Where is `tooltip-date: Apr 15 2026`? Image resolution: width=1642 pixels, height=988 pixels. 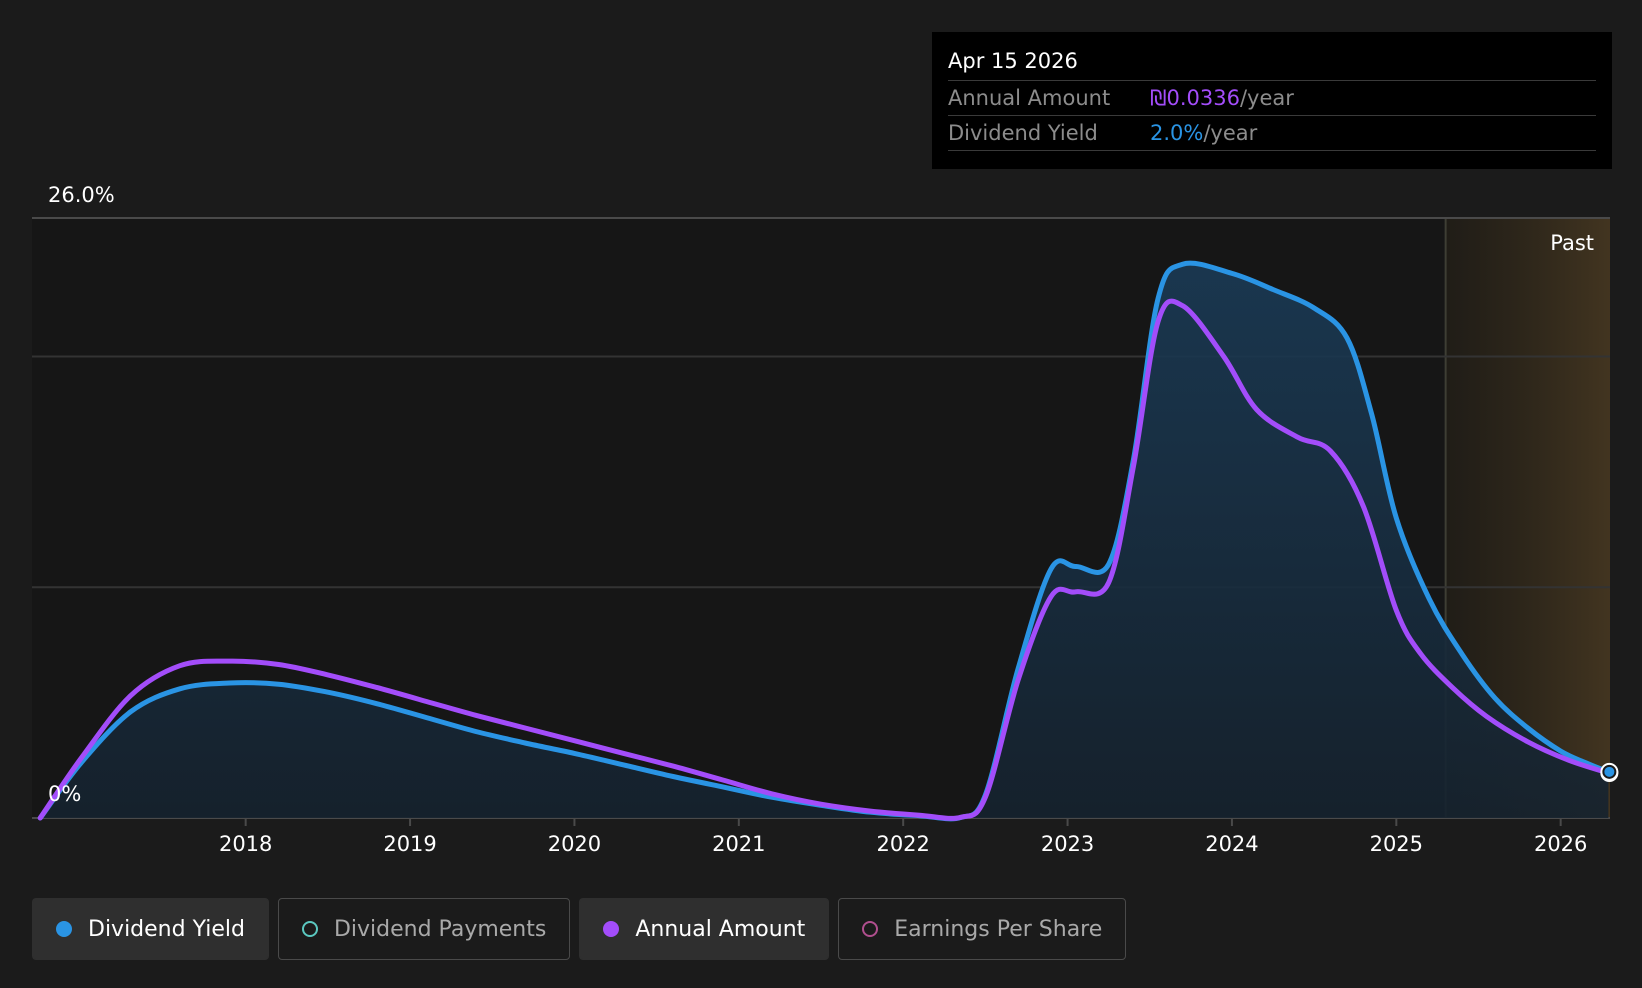
tooltip-date: Apr 15 2026 is located at coordinates (1272, 63).